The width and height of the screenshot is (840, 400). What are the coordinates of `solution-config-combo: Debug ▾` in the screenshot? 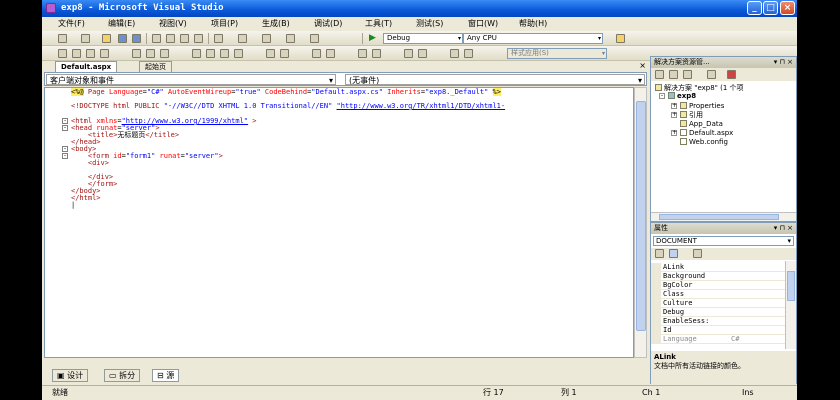 It's located at (423, 38).